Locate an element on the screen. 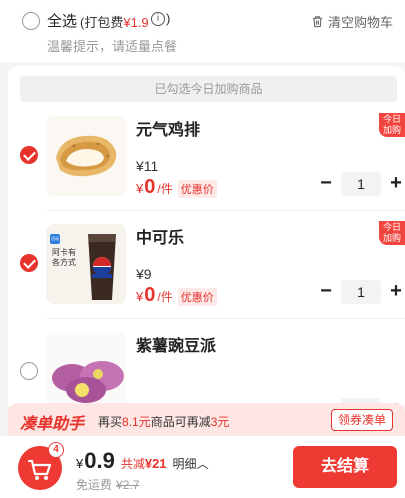 The width and height of the screenshot is (405, 498). checkout-bar: 4 ¥0.9 共减¥21 明细︿ 免运费 ¥2.7 去结算 is located at coordinates (202, 467).